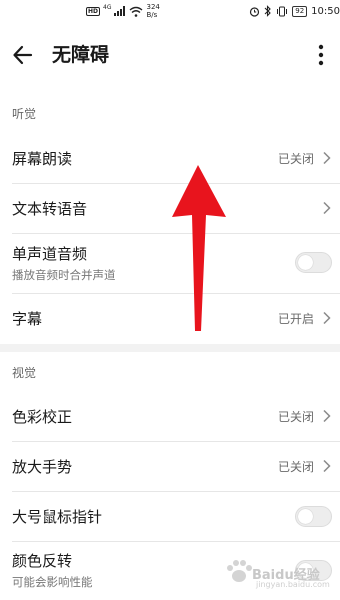 The width and height of the screenshot is (340, 600). Describe the element at coordinates (42, 561) in the screenshot. I see `row-title: 颜色反转` at that location.